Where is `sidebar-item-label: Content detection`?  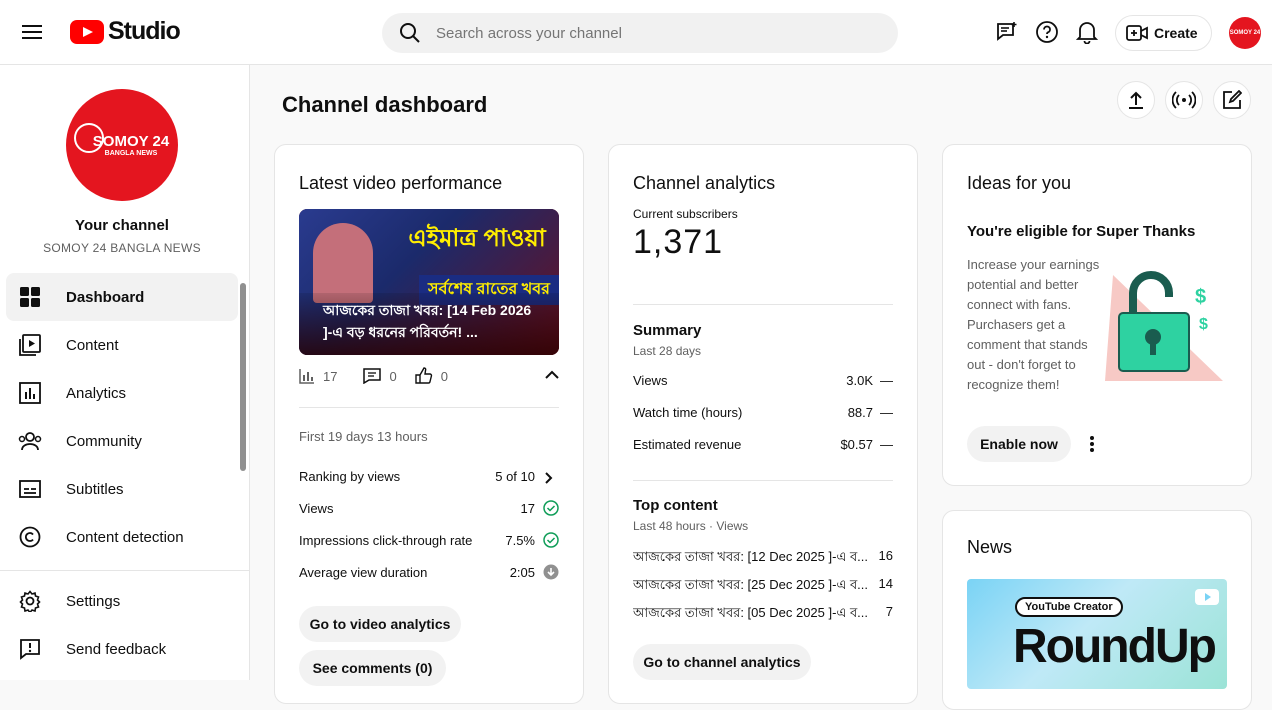
sidebar-item-label: Content detection is located at coordinates (125, 537).